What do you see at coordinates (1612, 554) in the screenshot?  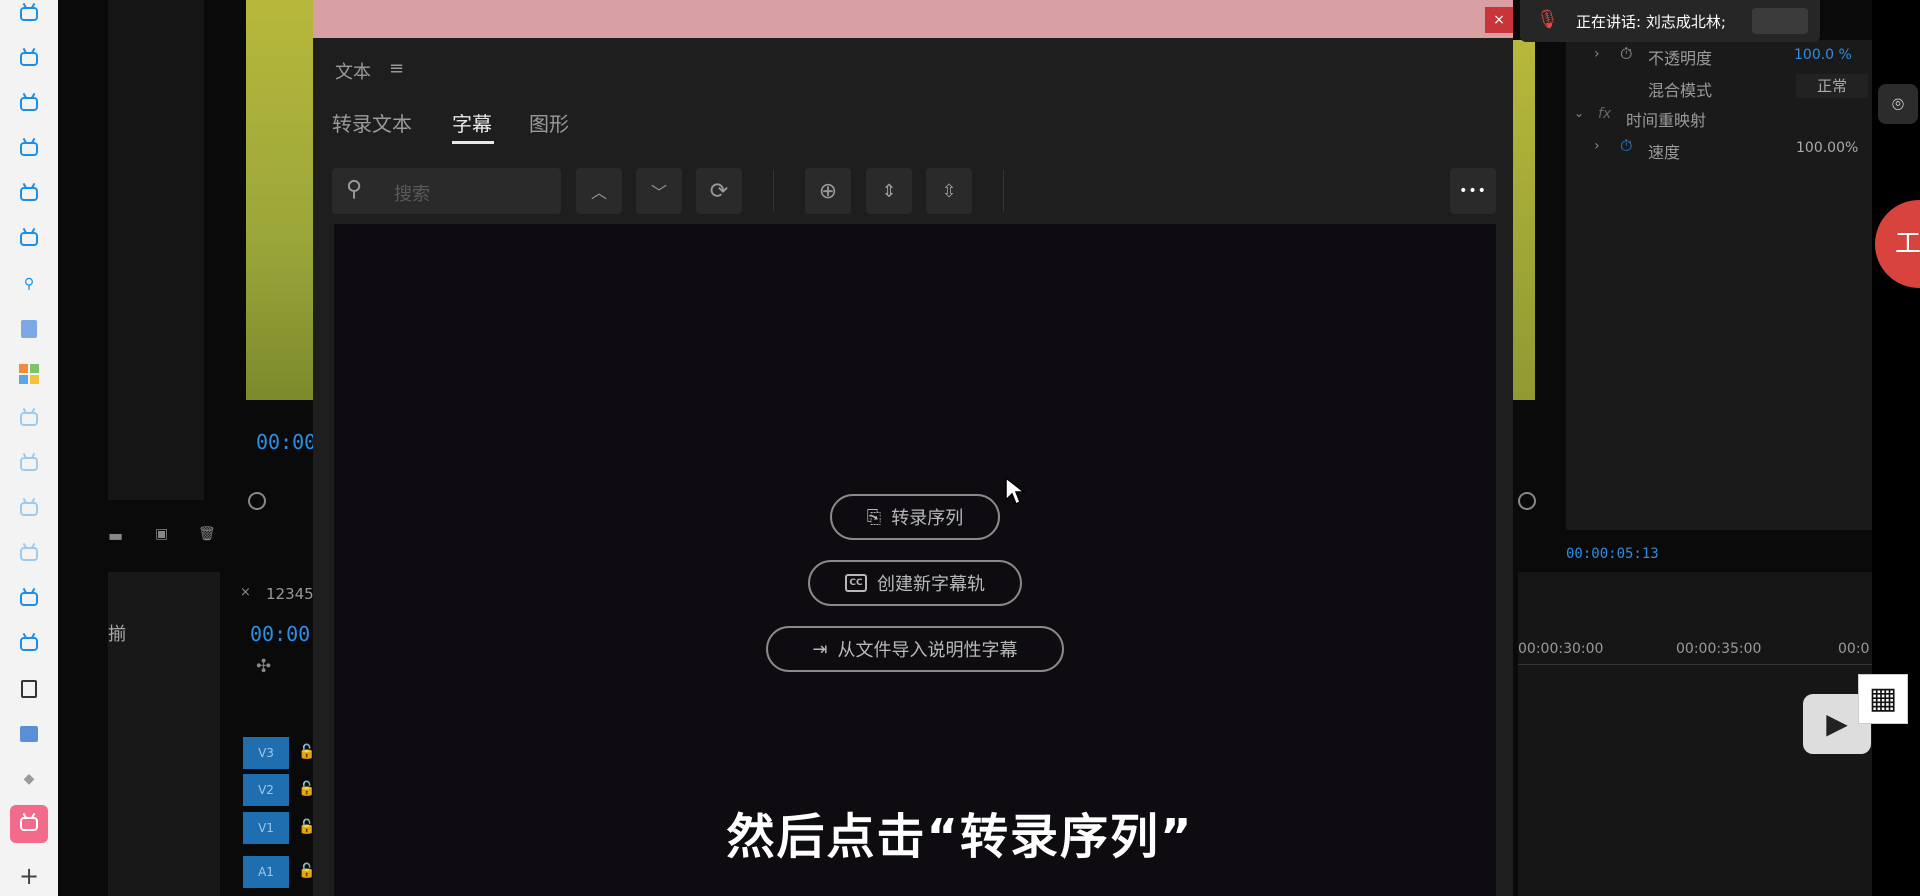 I see `effect-timecode: 00:00:05:13` at bounding box center [1612, 554].